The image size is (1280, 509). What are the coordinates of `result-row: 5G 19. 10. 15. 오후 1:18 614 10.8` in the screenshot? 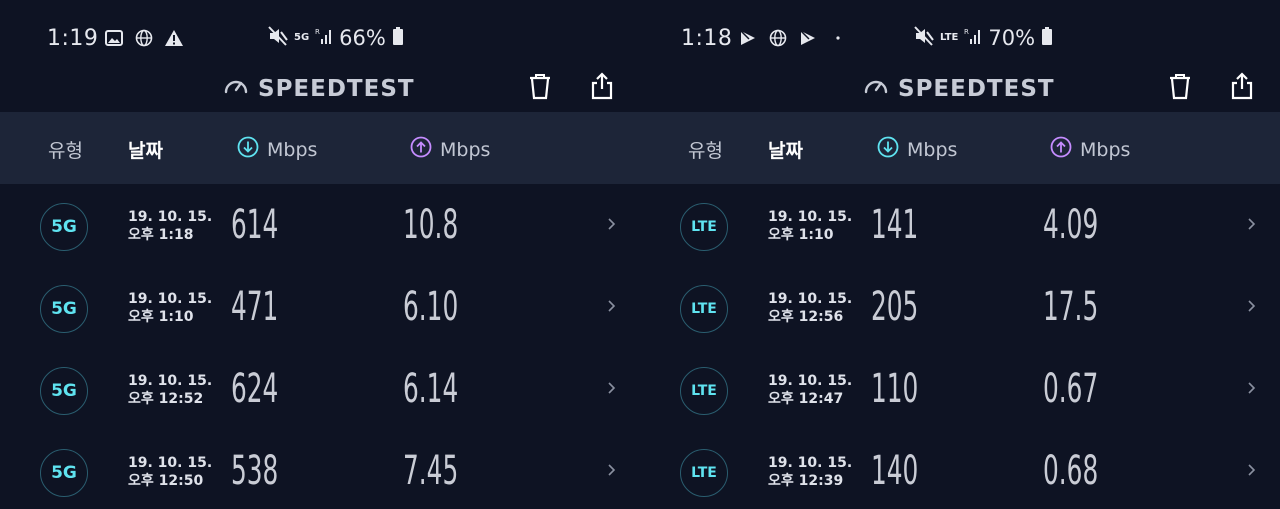 It's located at (320, 225).